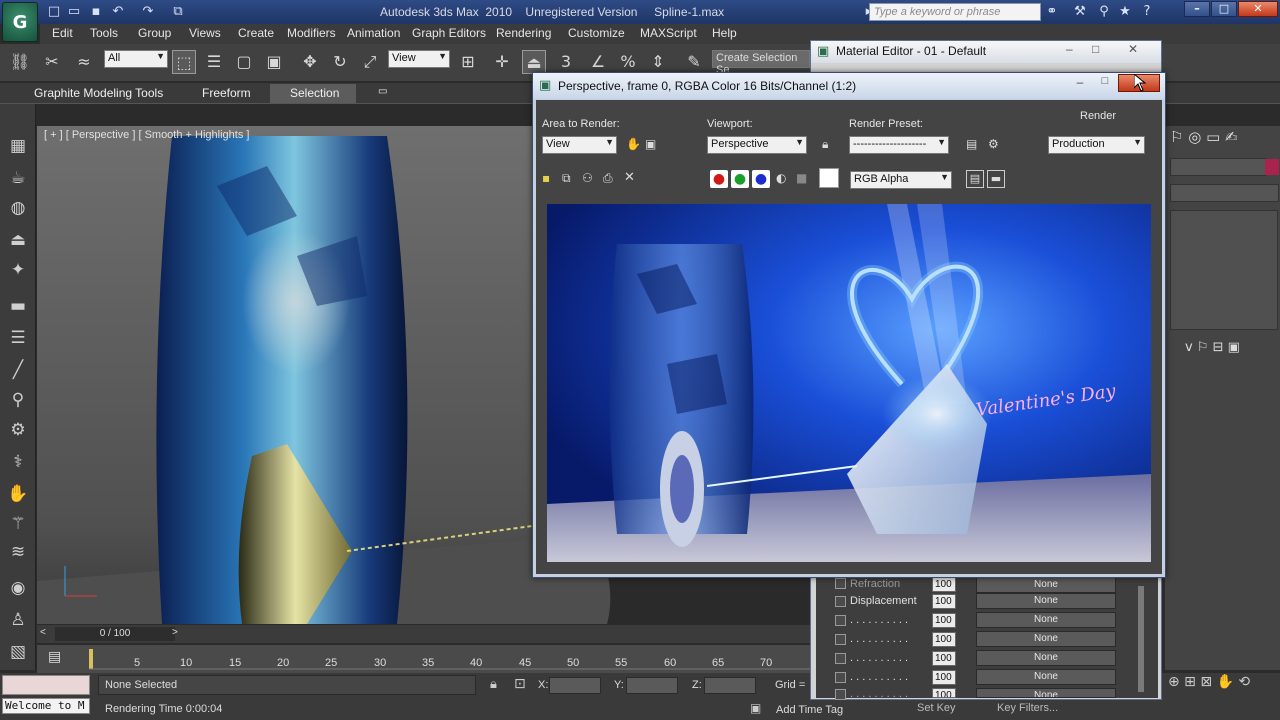 This screenshot has height=720, width=1280. What do you see at coordinates (993, 144) in the screenshot?
I see `environment-icon: ⚙` at bounding box center [993, 144].